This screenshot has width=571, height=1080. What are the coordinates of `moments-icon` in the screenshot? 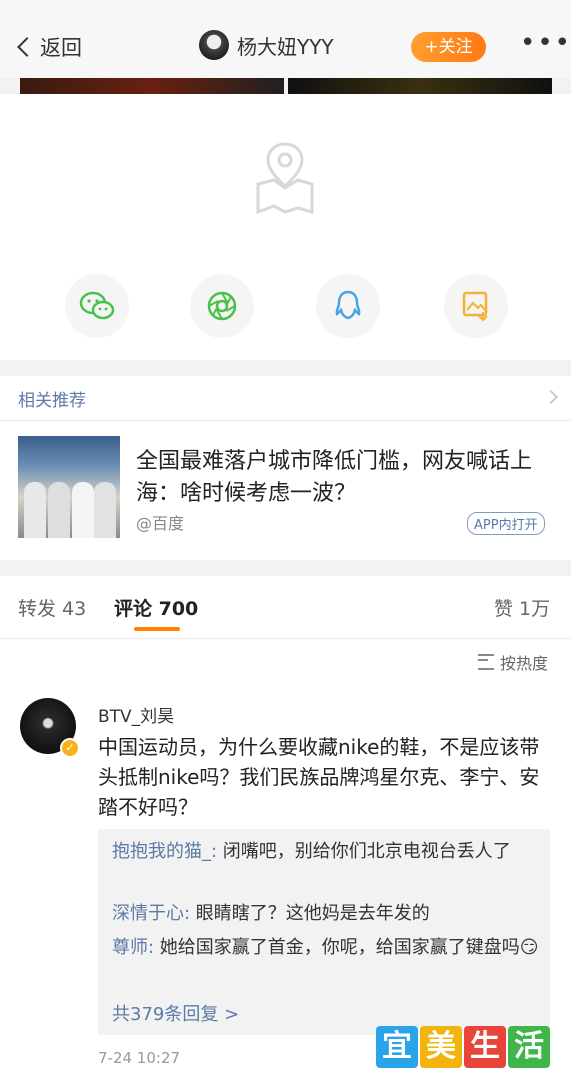 It's located at (222, 306).